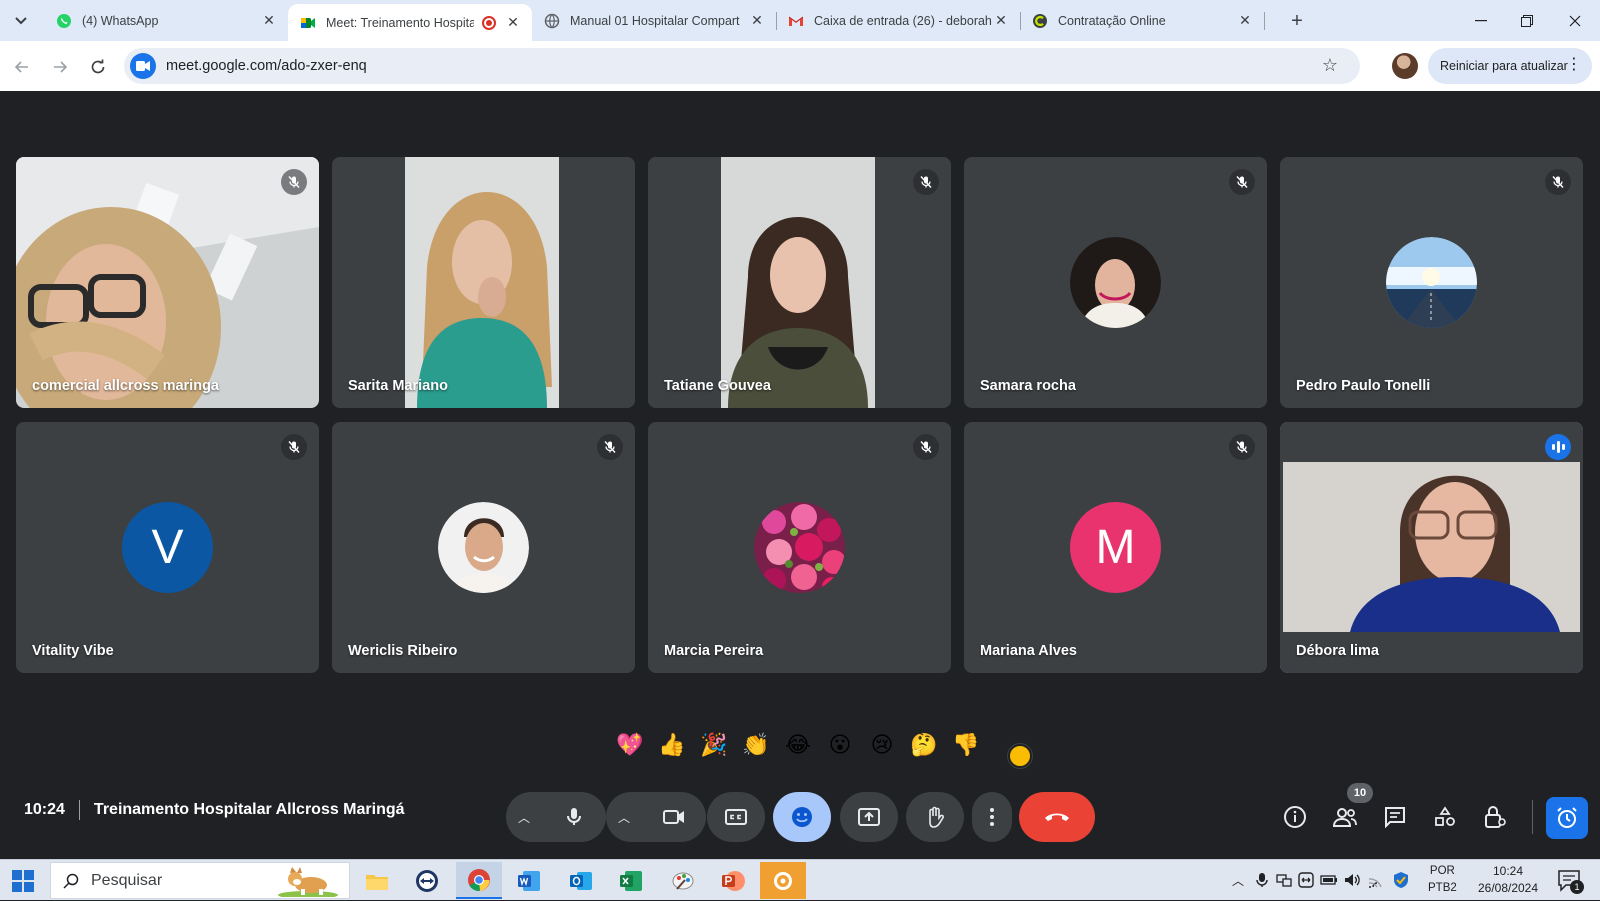 The width and height of the screenshot is (1600, 901). I want to click on microphone-icon, so click(574, 816).